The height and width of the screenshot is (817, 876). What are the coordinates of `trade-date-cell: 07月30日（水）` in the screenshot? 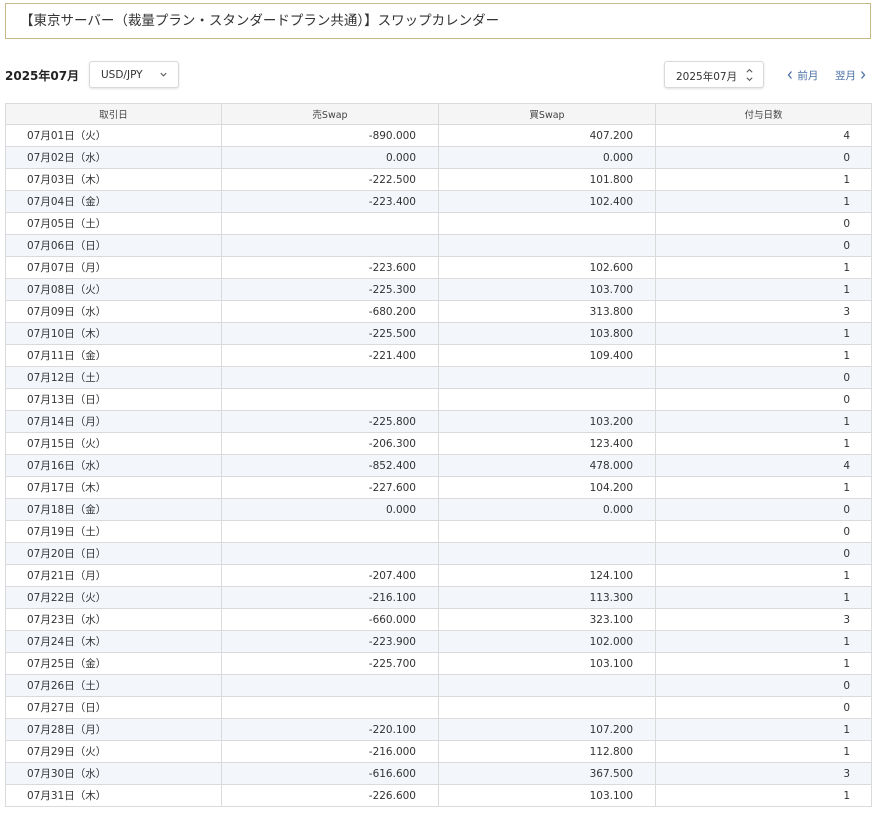 It's located at (113, 773).